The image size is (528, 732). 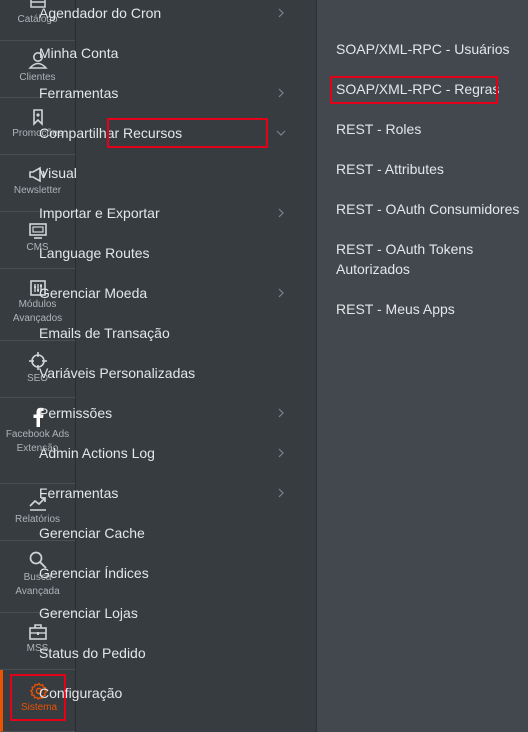 What do you see at coordinates (411, 259) in the screenshot?
I see `subsubmenu-item-rest-oauth-tokens: REST - OAuth Tokens Autorizados` at bounding box center [411, 259].